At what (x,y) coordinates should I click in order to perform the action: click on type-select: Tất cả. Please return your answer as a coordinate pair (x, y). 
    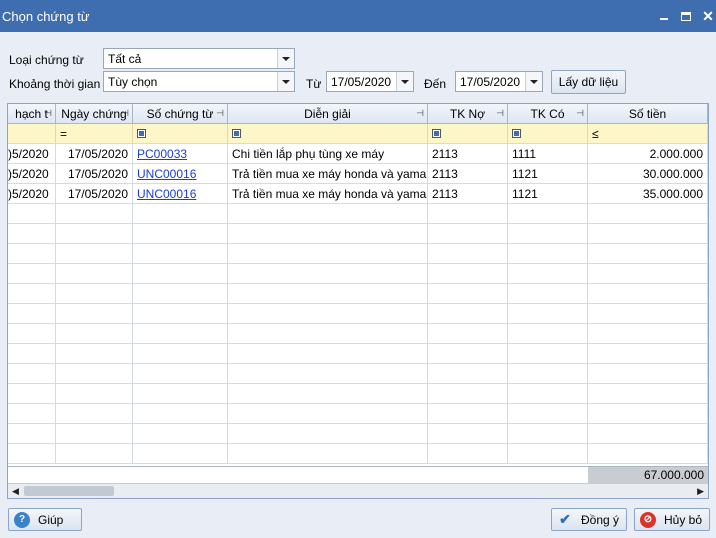
    Looking at the image, I should click on (199, 58).